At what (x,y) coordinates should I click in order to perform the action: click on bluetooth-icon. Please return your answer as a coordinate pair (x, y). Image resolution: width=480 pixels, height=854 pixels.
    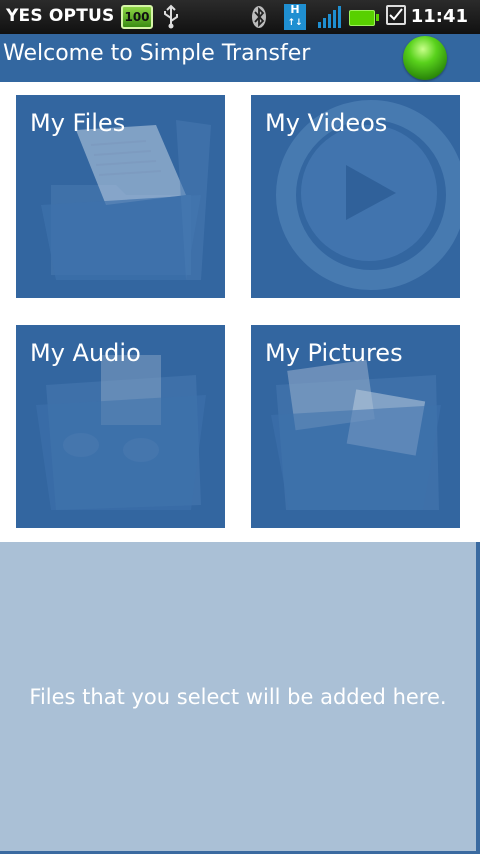
    Looking at the image, I should click on (259, 17).